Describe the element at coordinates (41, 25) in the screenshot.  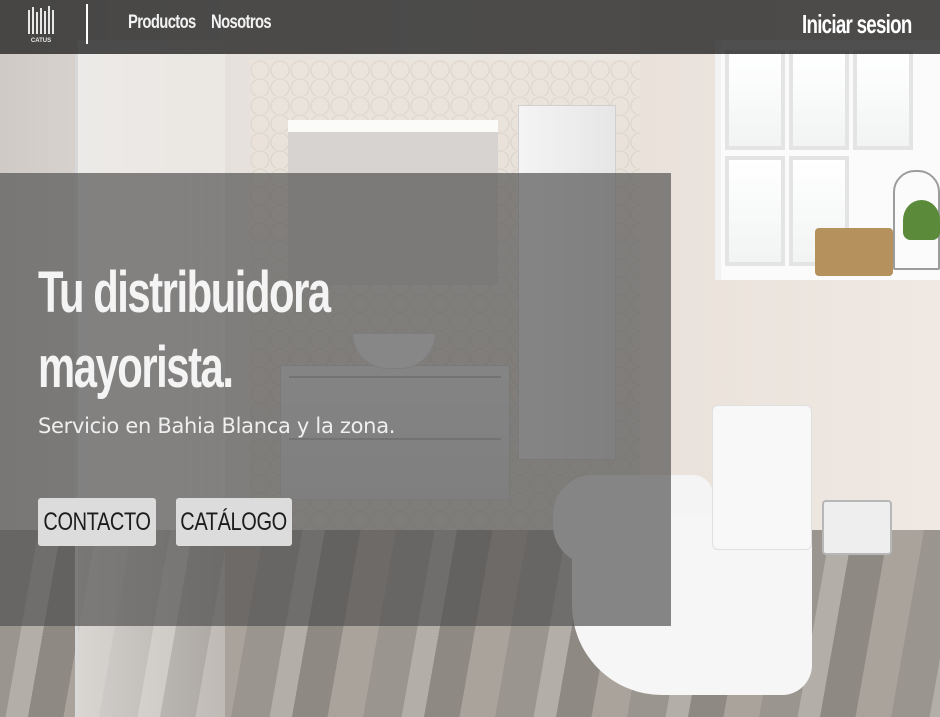
I see `catus-logo-icon: CATUS` at that location.